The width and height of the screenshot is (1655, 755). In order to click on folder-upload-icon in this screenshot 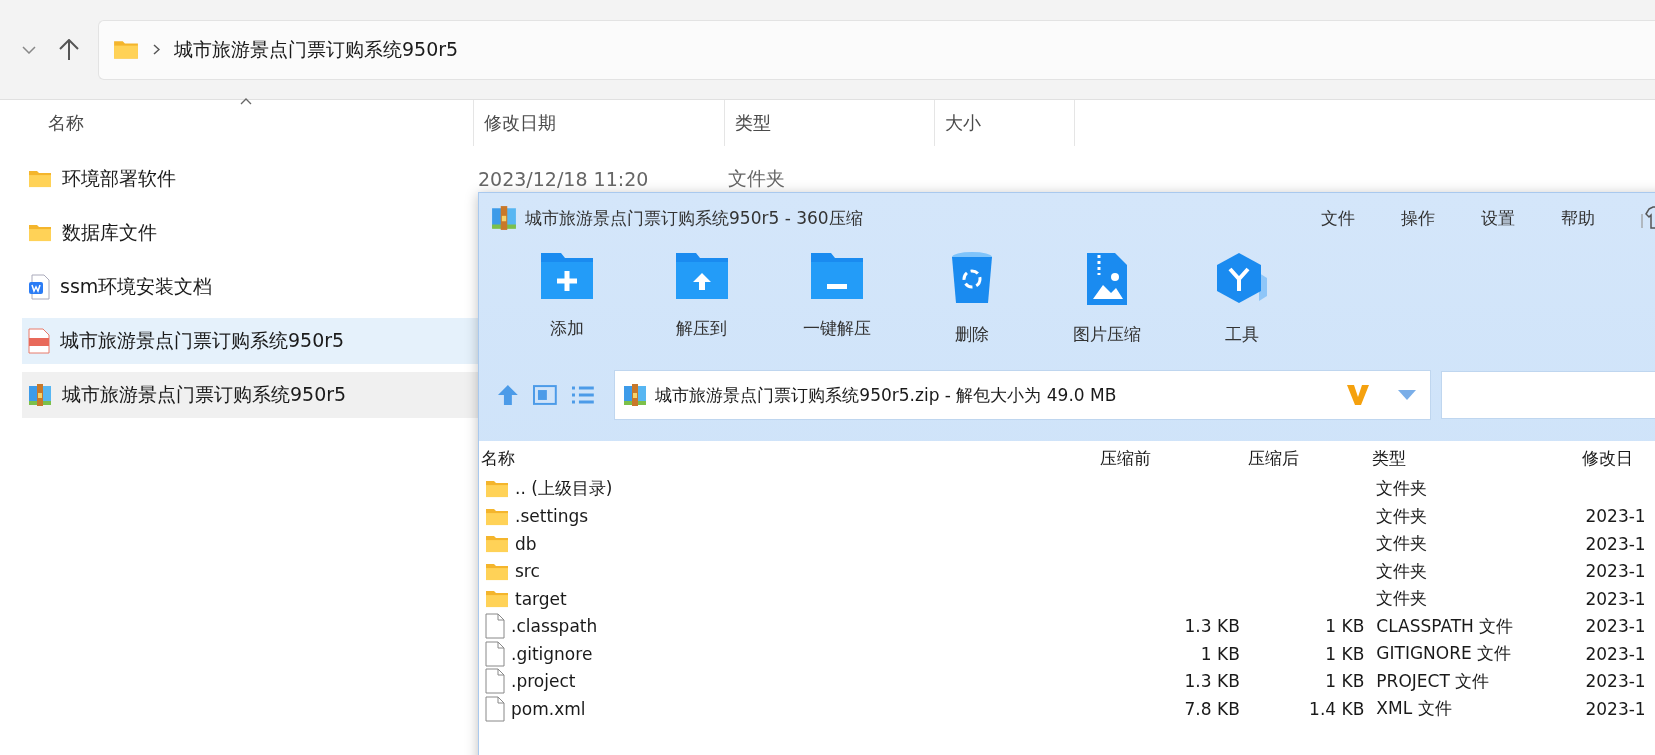, I will do `click(701, 276)`.